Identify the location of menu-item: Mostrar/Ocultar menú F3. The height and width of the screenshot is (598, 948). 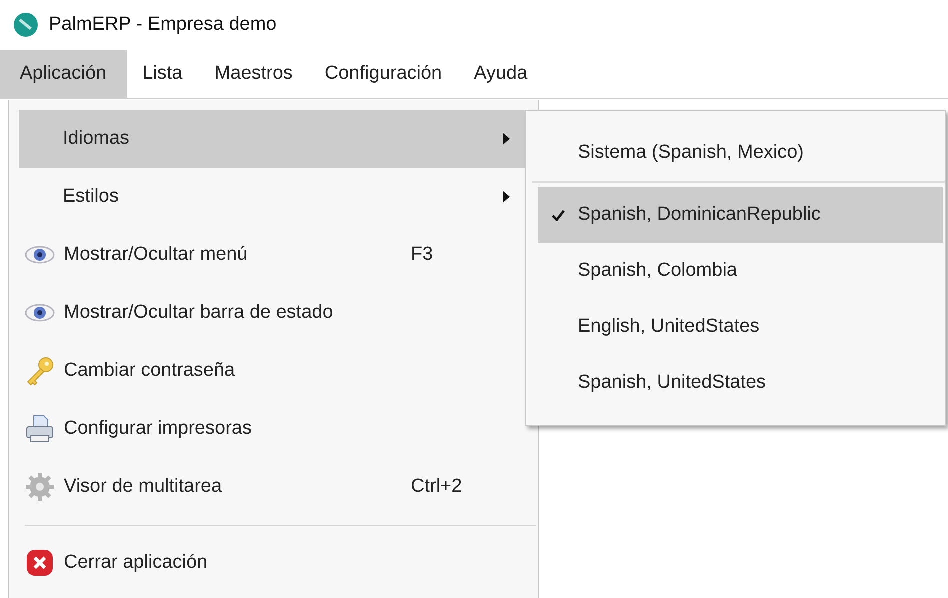
(272, 255).